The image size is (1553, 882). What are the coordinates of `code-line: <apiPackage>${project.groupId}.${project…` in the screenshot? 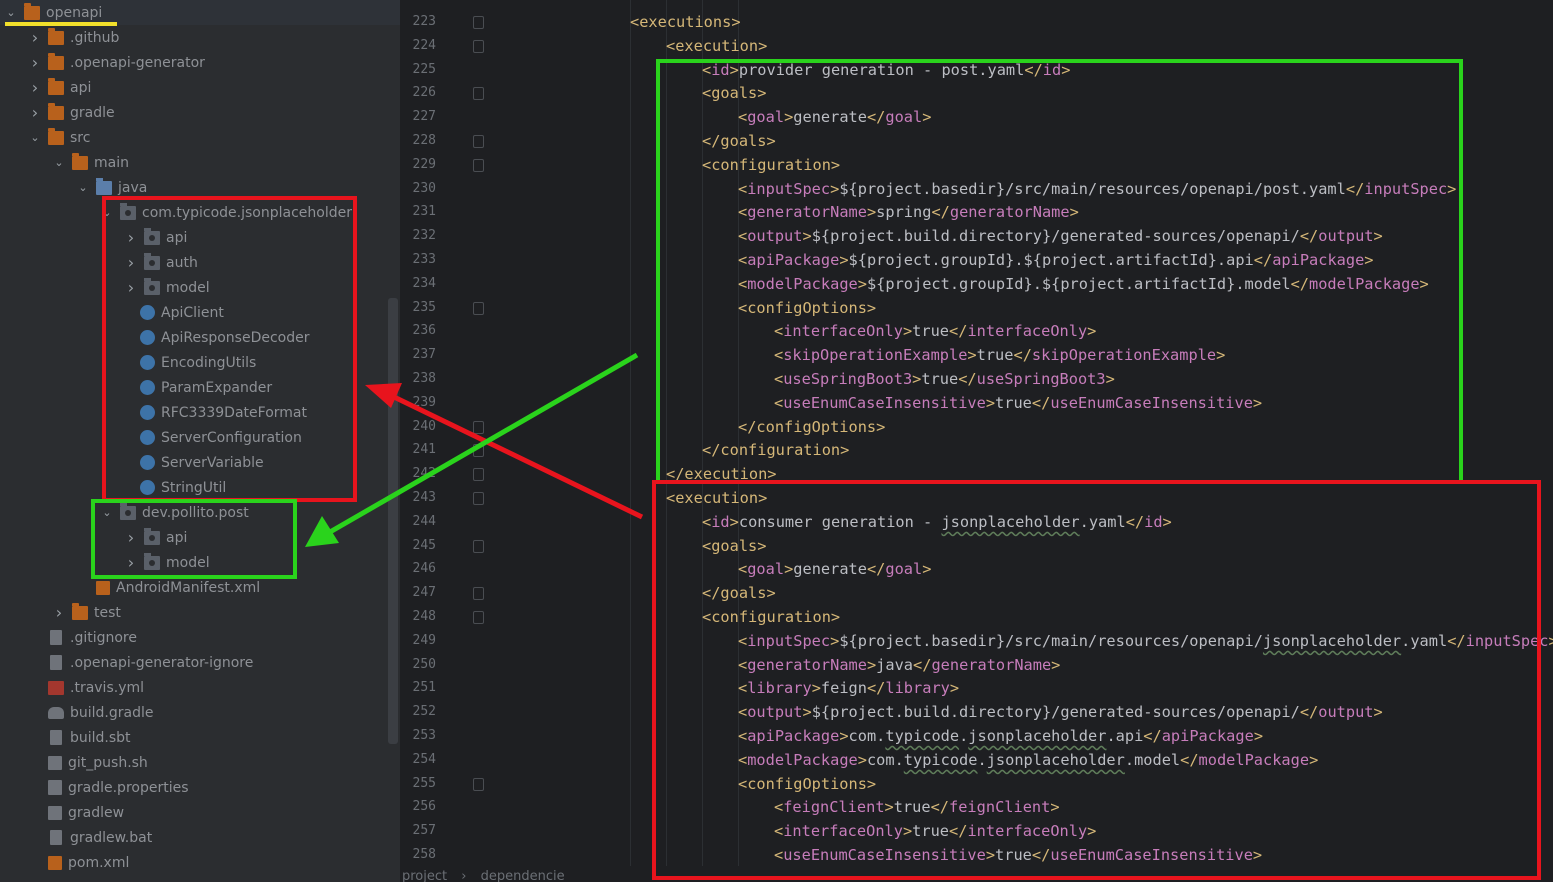 It's located at (1056, 260).